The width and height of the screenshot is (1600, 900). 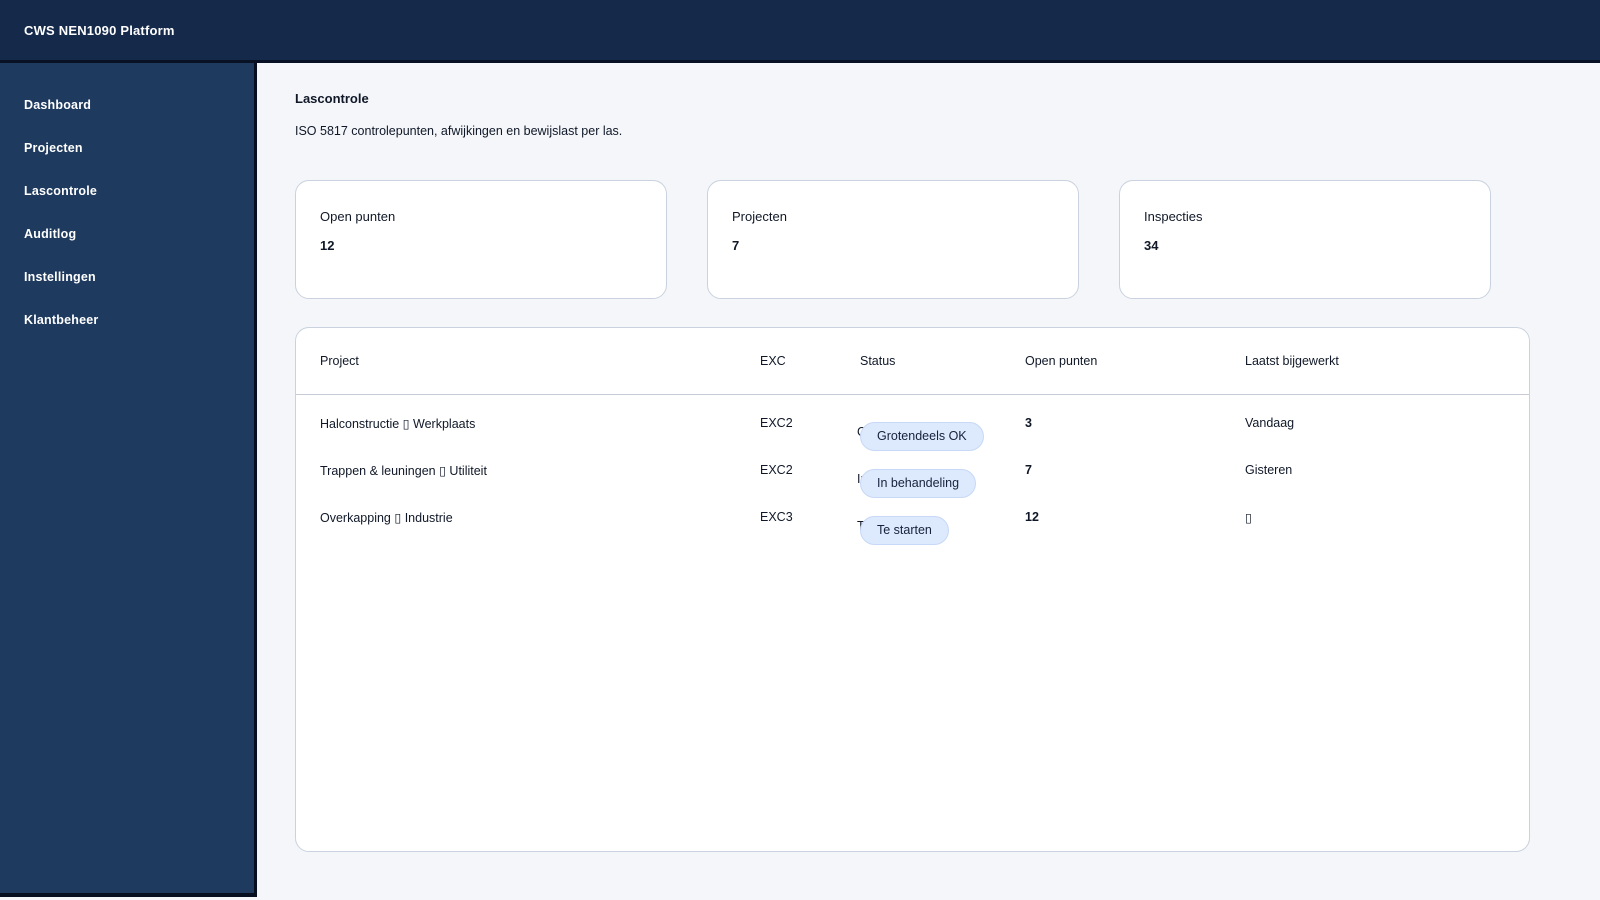 What do you see at coordinates (127, 233) in the screenshot?
I see `sidebar-item-auditlog: Auditlog` at bounding box center [127, 233].